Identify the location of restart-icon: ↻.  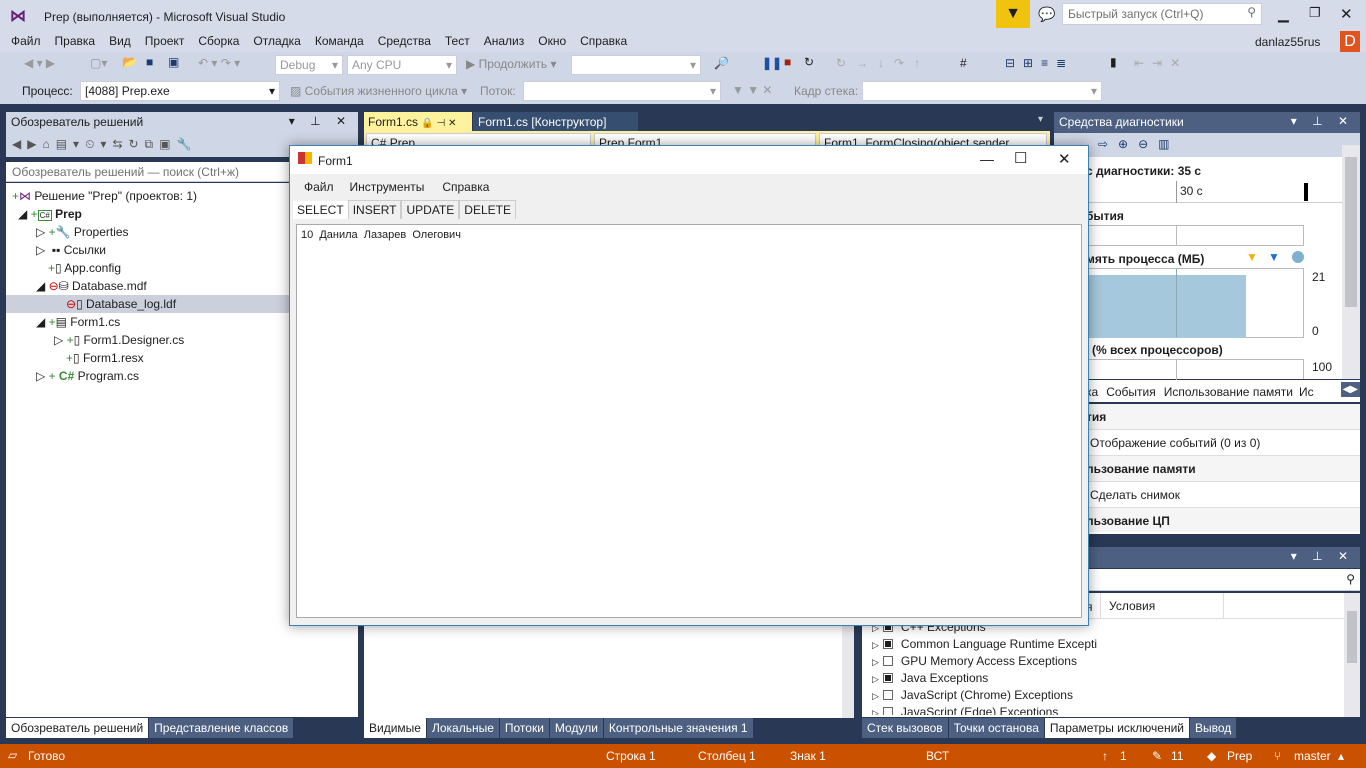
(809, 62).